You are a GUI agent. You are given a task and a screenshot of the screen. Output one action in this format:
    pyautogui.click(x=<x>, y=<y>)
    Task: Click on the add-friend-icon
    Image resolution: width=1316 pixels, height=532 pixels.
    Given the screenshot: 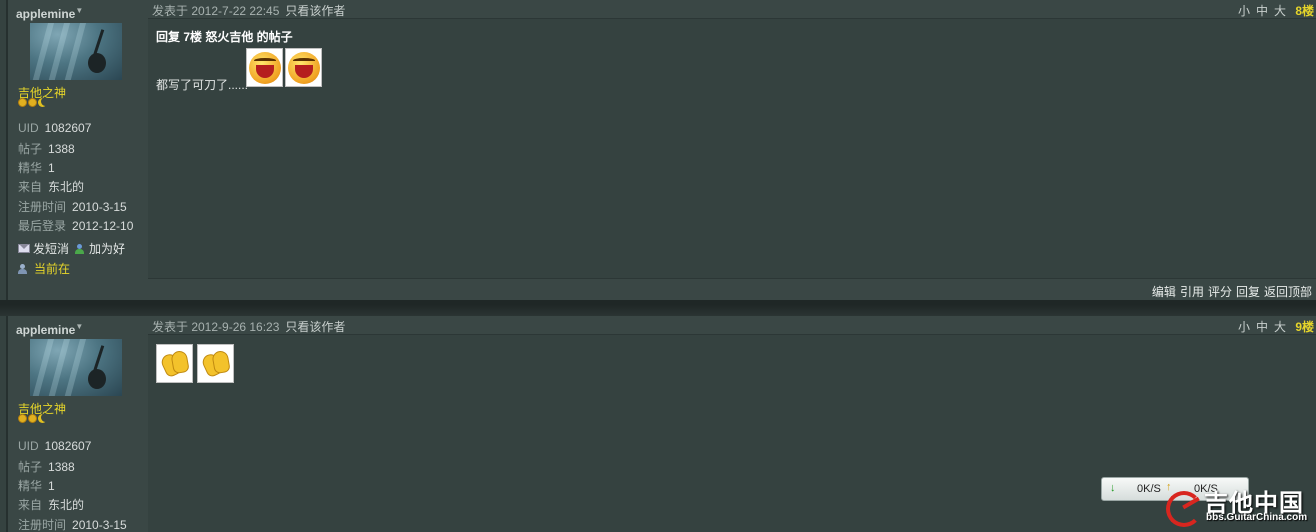 What is the action you would take?
    pyautogui.click(x=80, y=248)
    